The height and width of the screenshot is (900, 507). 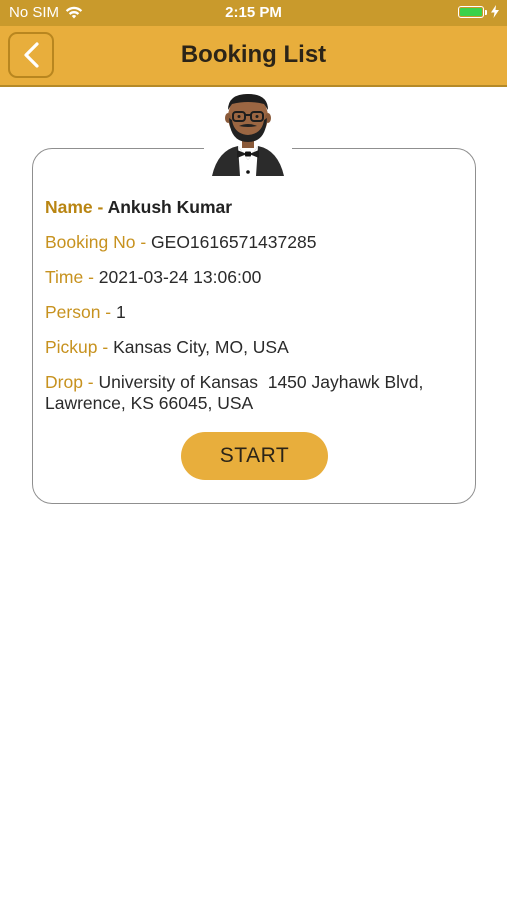 What do you see at coordinates (170, 207) in the screenshot?
I see `name-value: Ankush Kumar` at bounding box center [170, 207].